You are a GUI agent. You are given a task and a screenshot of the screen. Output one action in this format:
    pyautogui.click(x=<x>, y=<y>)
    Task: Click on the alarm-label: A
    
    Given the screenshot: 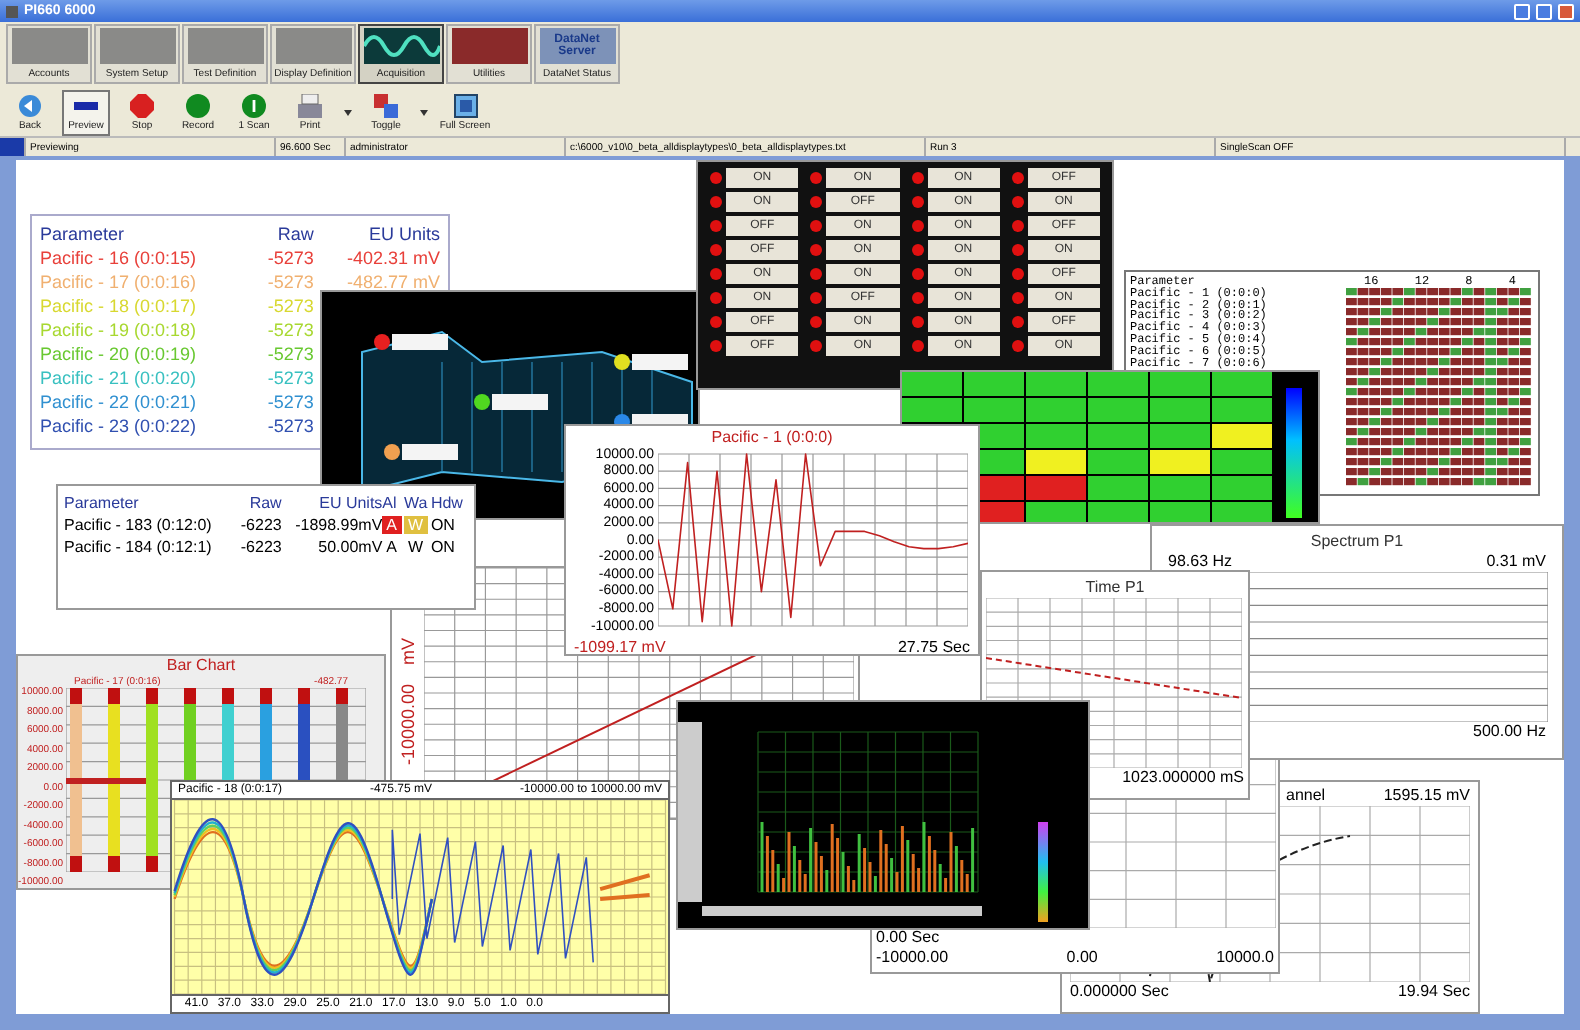 What is the action you would take?
    pyautogui.click(x=392, y=547)
    